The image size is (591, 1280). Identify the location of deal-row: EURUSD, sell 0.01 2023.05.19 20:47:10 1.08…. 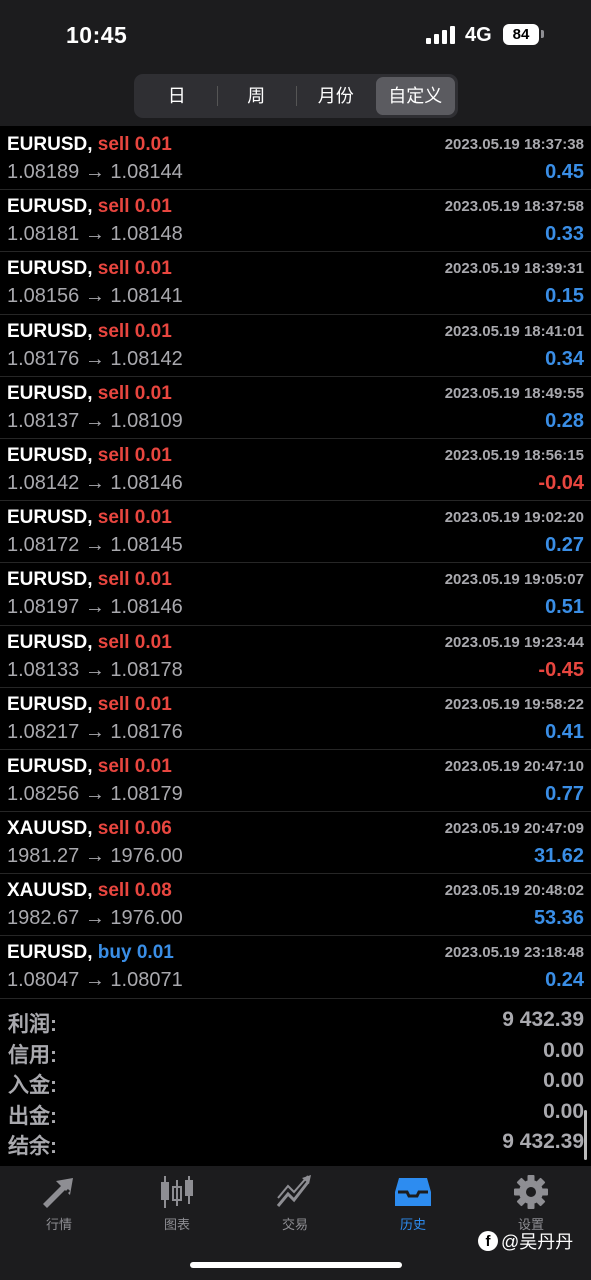
(295, 781).